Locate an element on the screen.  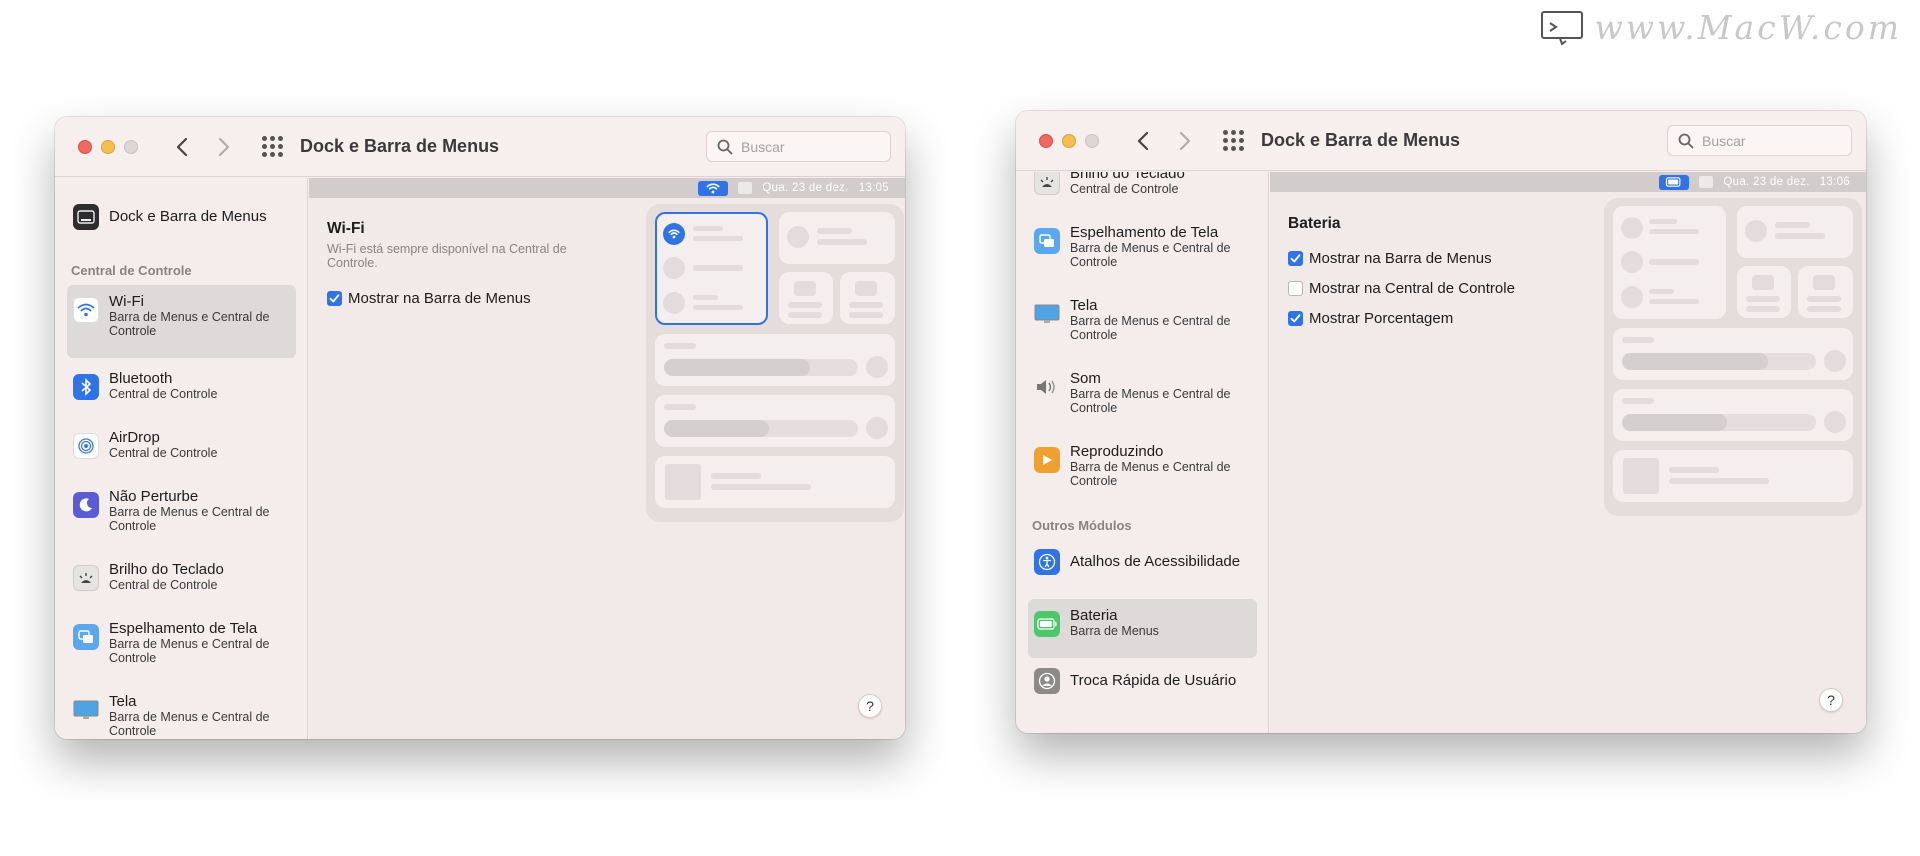
accessibility-icon is located at coordinates (1047, 562).